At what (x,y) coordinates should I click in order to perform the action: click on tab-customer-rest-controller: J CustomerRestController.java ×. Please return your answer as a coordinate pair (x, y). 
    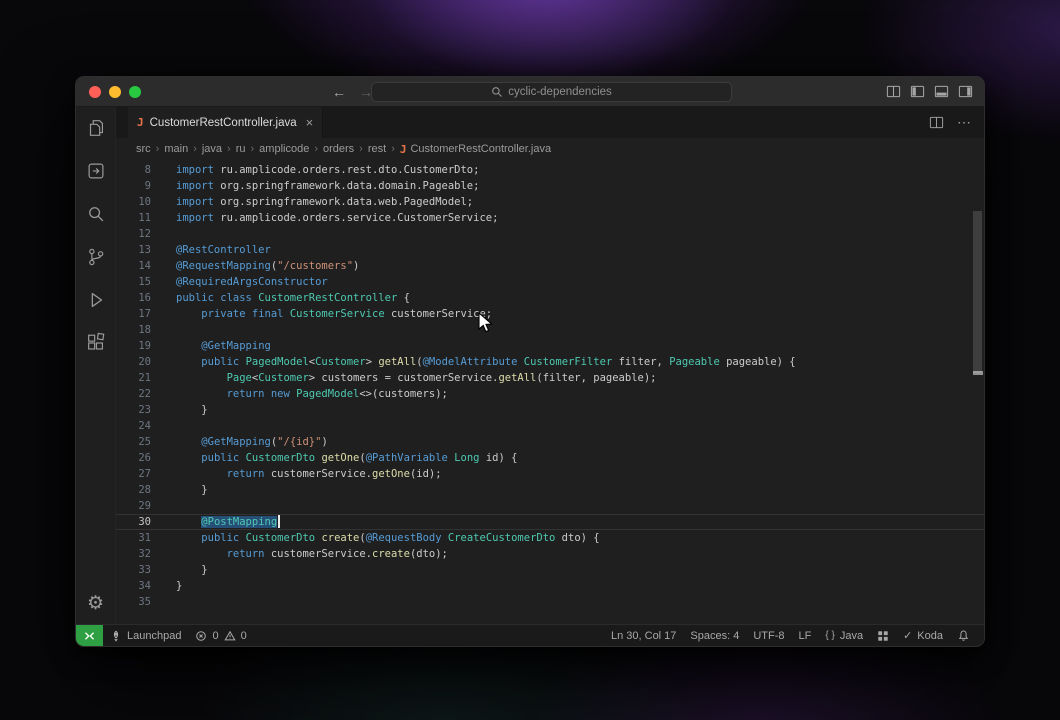
    Looking at the image, I should click on (226, 122).